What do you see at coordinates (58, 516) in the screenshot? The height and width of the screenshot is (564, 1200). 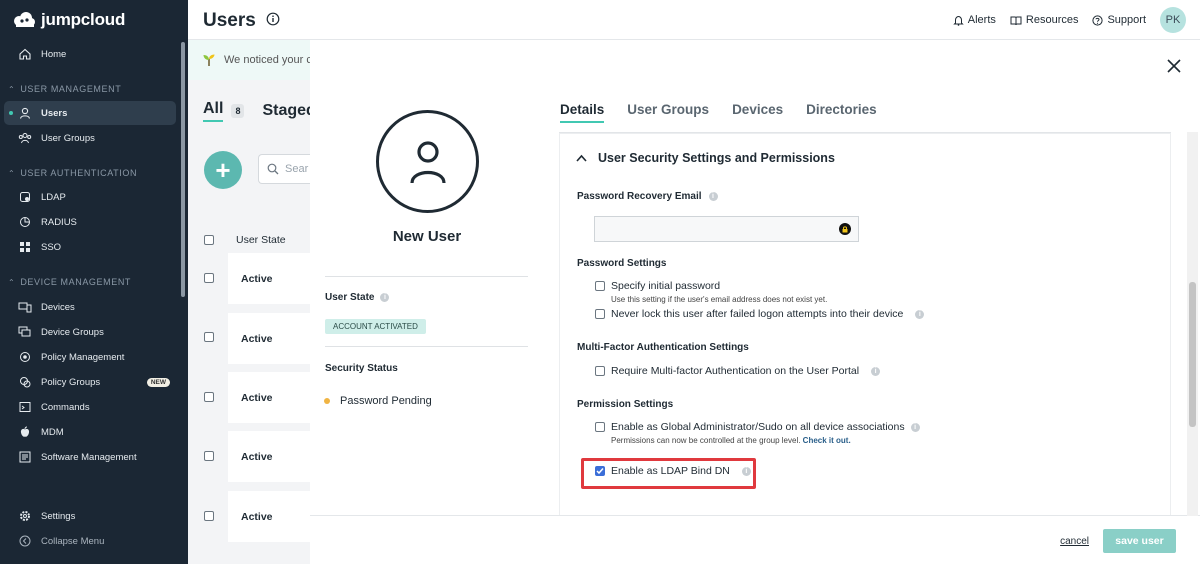 I see `sidebar-item-label: Settings` at bounding box center [58, 516].